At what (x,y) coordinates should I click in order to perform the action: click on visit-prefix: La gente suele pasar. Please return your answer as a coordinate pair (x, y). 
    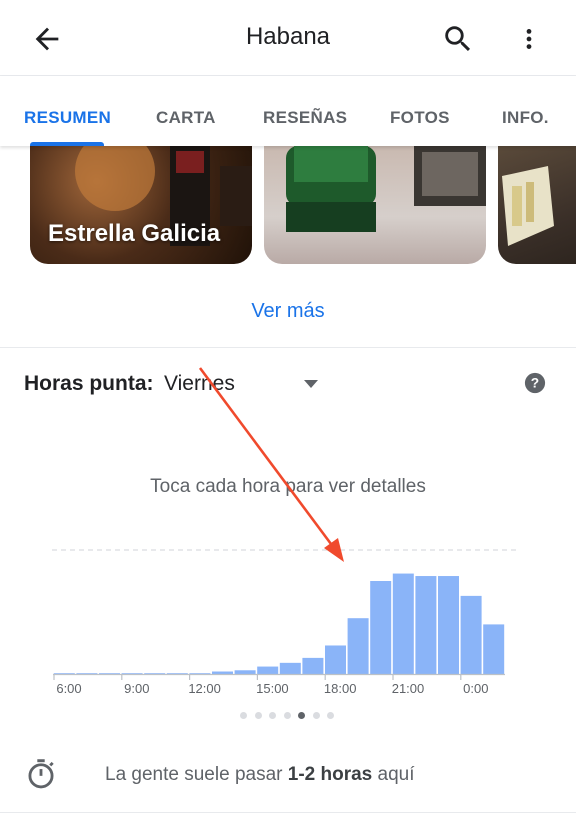
    Looking at the image, I should click on (194, 774).